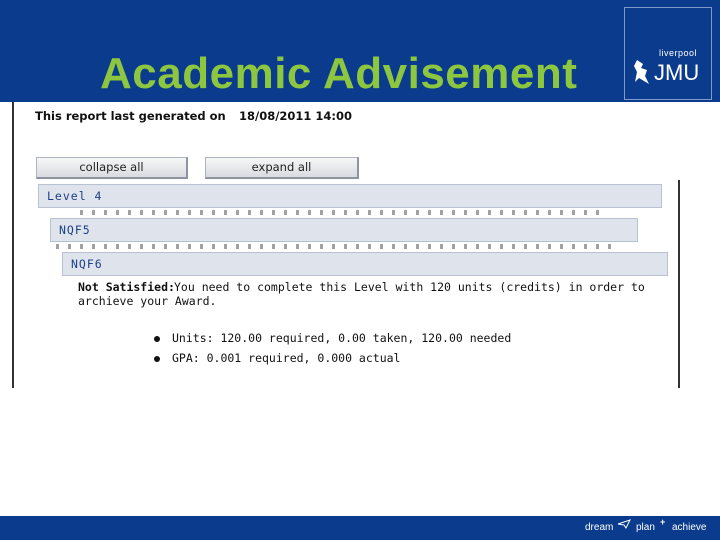 The image size is (720, 540). I want to click on panel-right-border, so click(679, 284).